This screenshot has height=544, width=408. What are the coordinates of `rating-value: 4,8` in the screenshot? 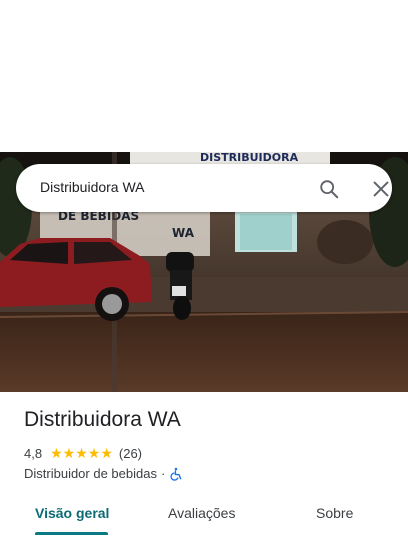 It's located at (33, 453).